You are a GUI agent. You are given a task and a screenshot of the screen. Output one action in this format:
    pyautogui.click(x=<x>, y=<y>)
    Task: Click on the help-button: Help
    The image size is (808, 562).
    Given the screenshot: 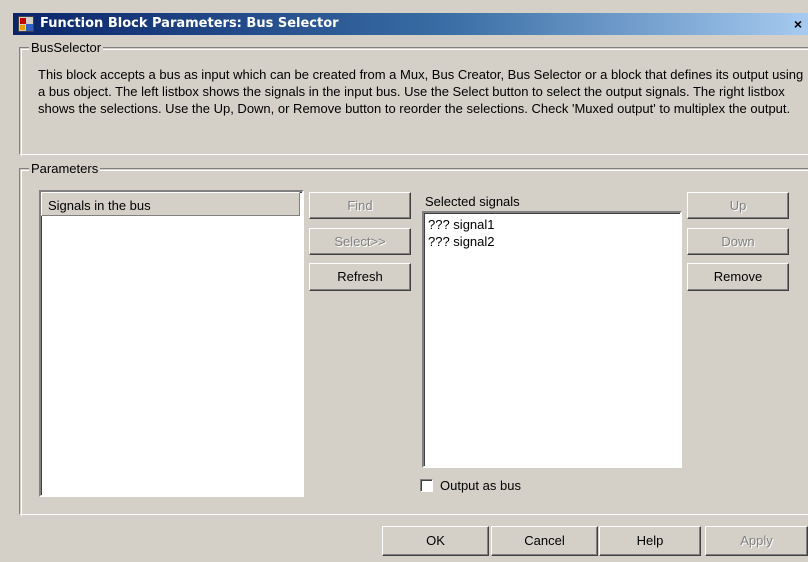 What is the action you would take?
    pyautogui.click(x=650, y=541)
    